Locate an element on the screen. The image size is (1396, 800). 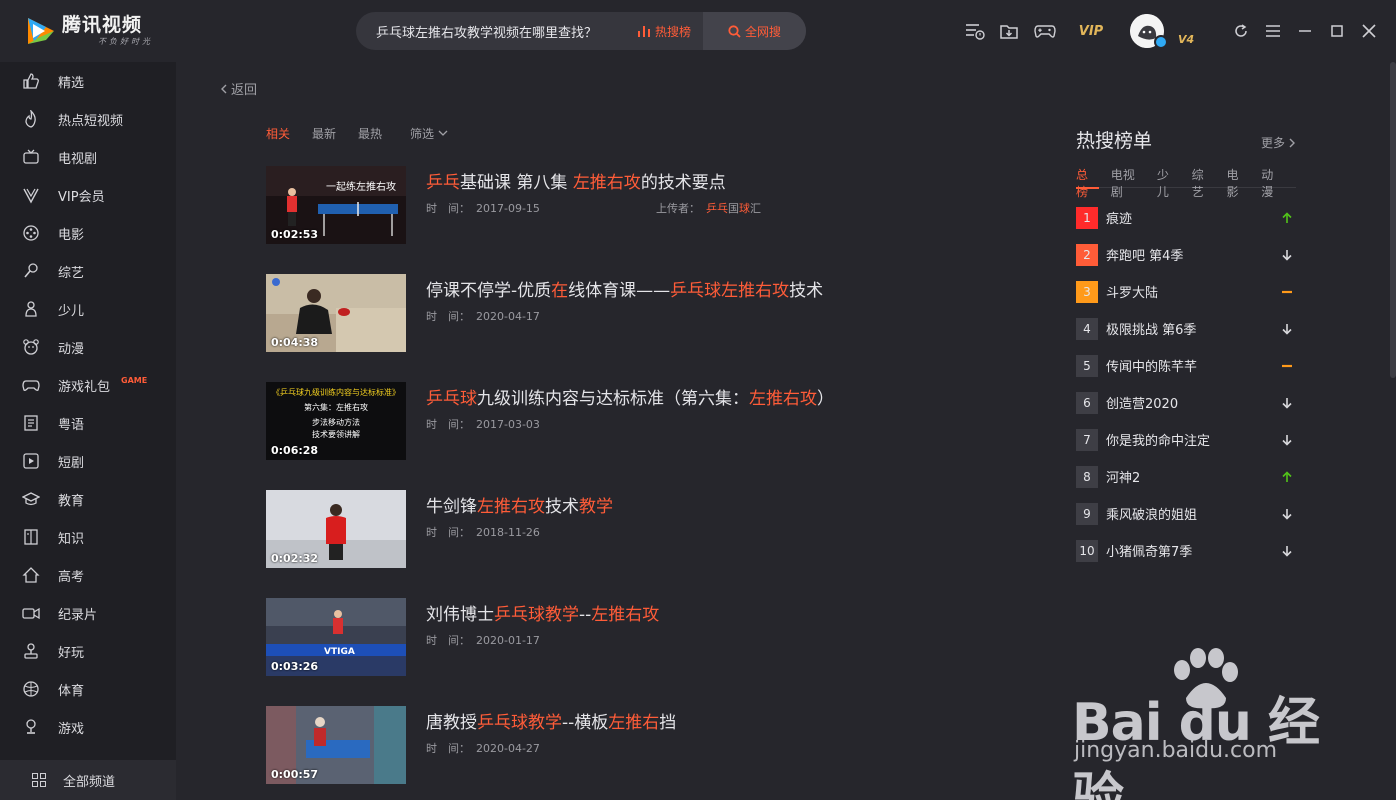
vip-icon: VIP is located at coordinates (1091, 31).